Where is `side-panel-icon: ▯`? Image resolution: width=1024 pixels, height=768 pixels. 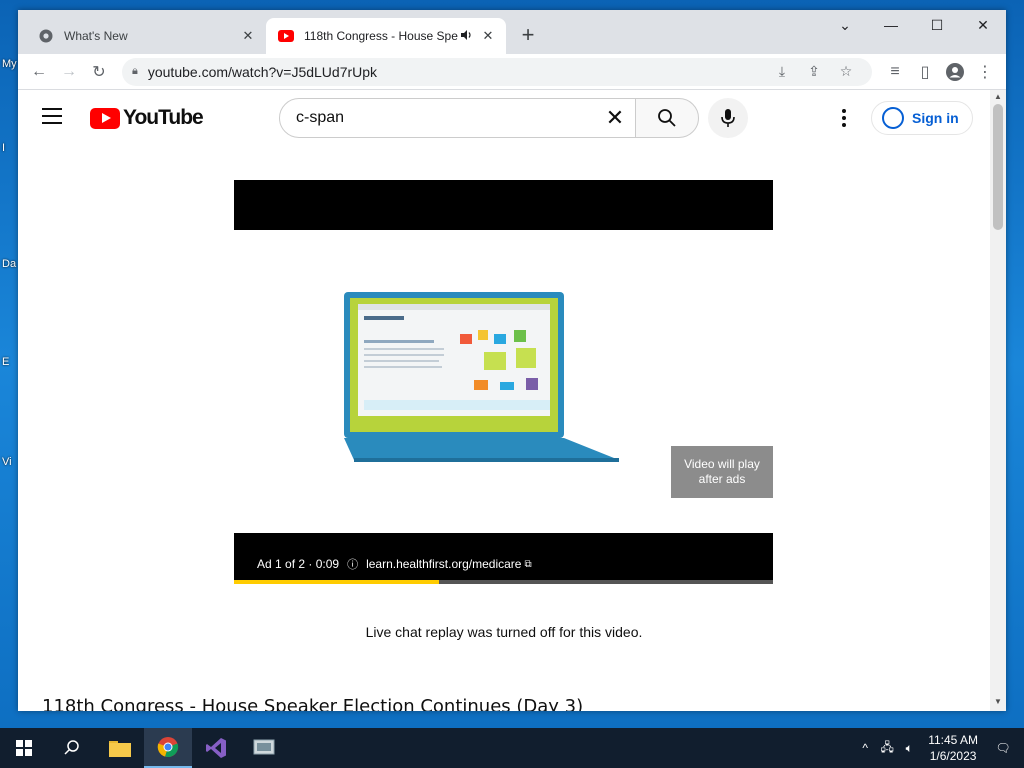 side-panel-icon: ▯ is located at coordinates (925, 72).